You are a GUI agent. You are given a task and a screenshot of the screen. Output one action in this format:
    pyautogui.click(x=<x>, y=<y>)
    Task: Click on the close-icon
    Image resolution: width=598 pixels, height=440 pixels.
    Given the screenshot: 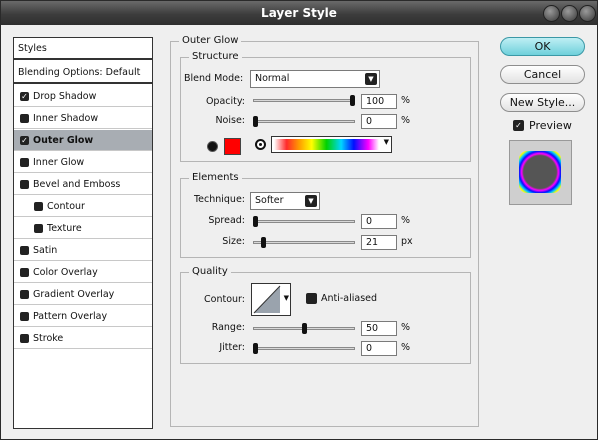 What is the action you would take?
    pyautogui.click(x=587, y=13)
    